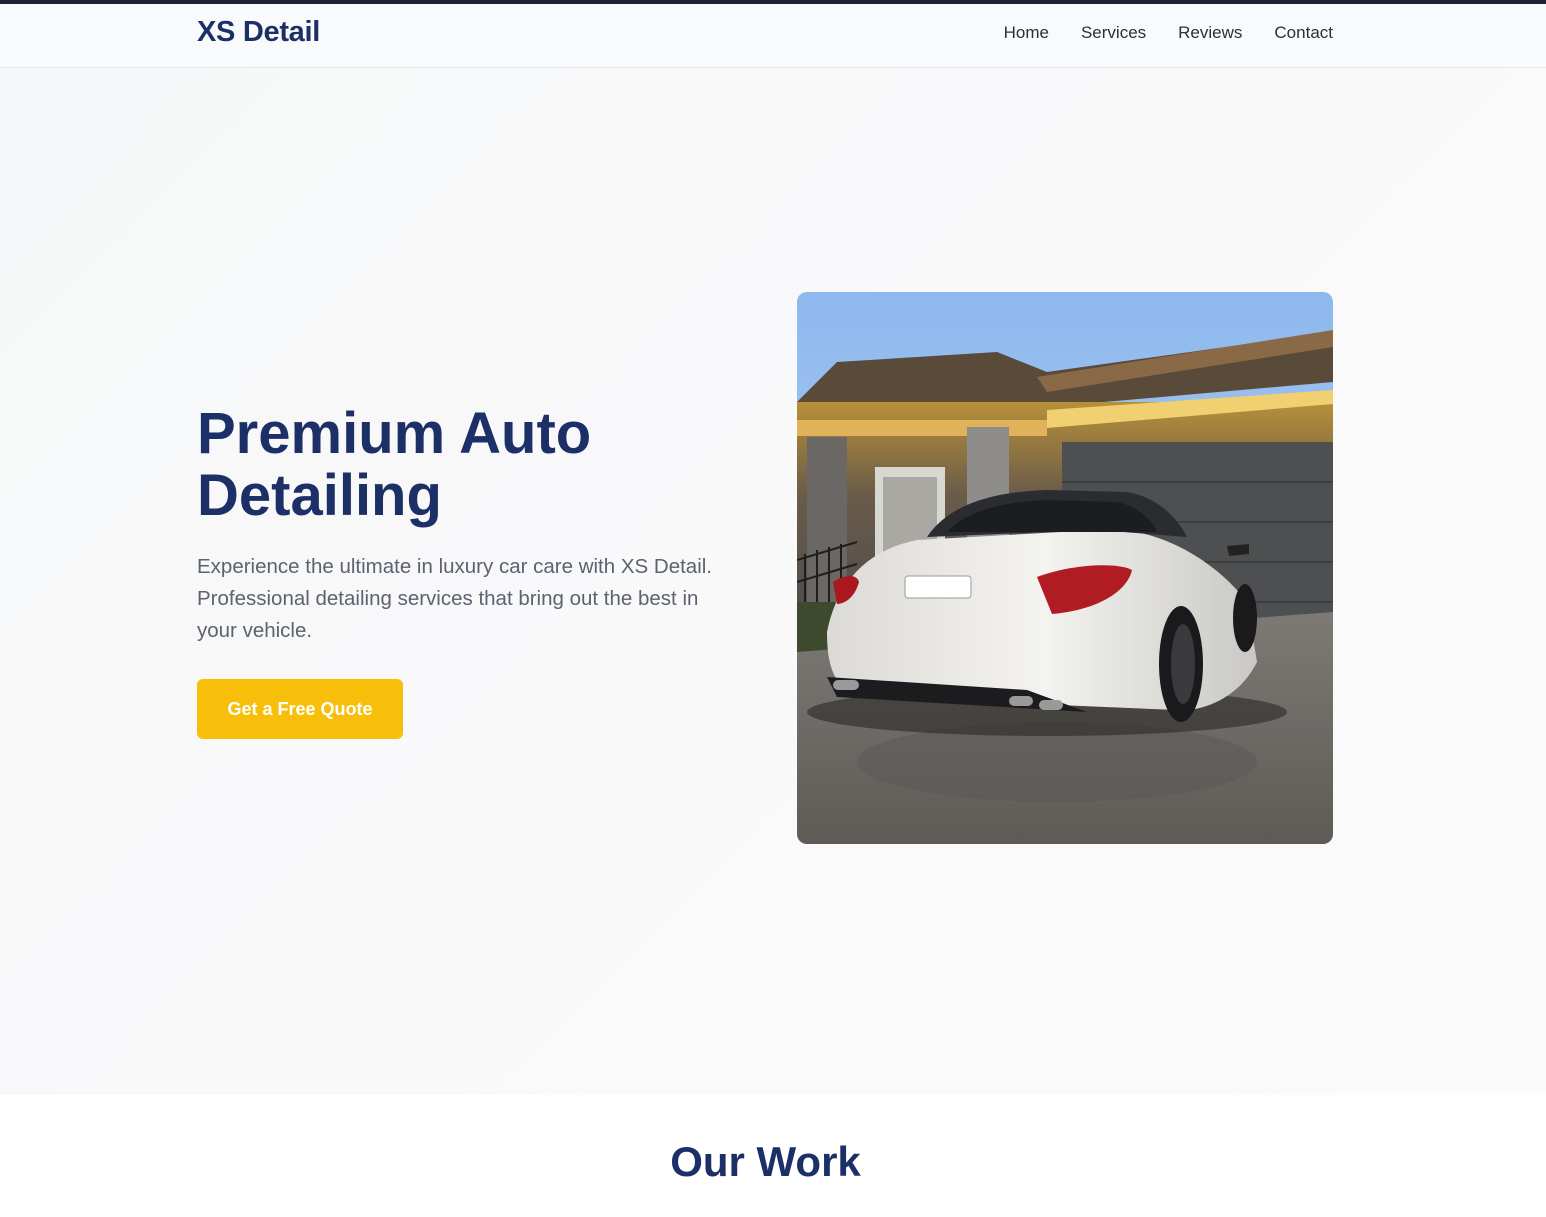 Image resolution: width=1546 pixels, height=1217 pixels. What do you see at coordinates (1026, 33) in the screenshot?
I see `nav-link-home: Home` at bounding box center [1026, 33].